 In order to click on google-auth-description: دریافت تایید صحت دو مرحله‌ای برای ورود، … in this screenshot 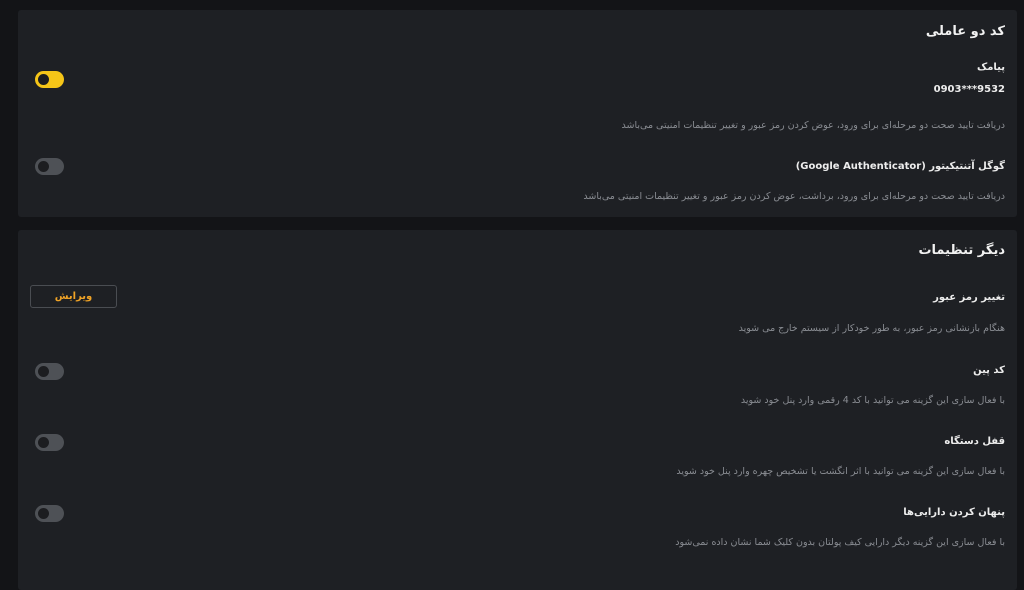, I will do `click(794, 196)`.